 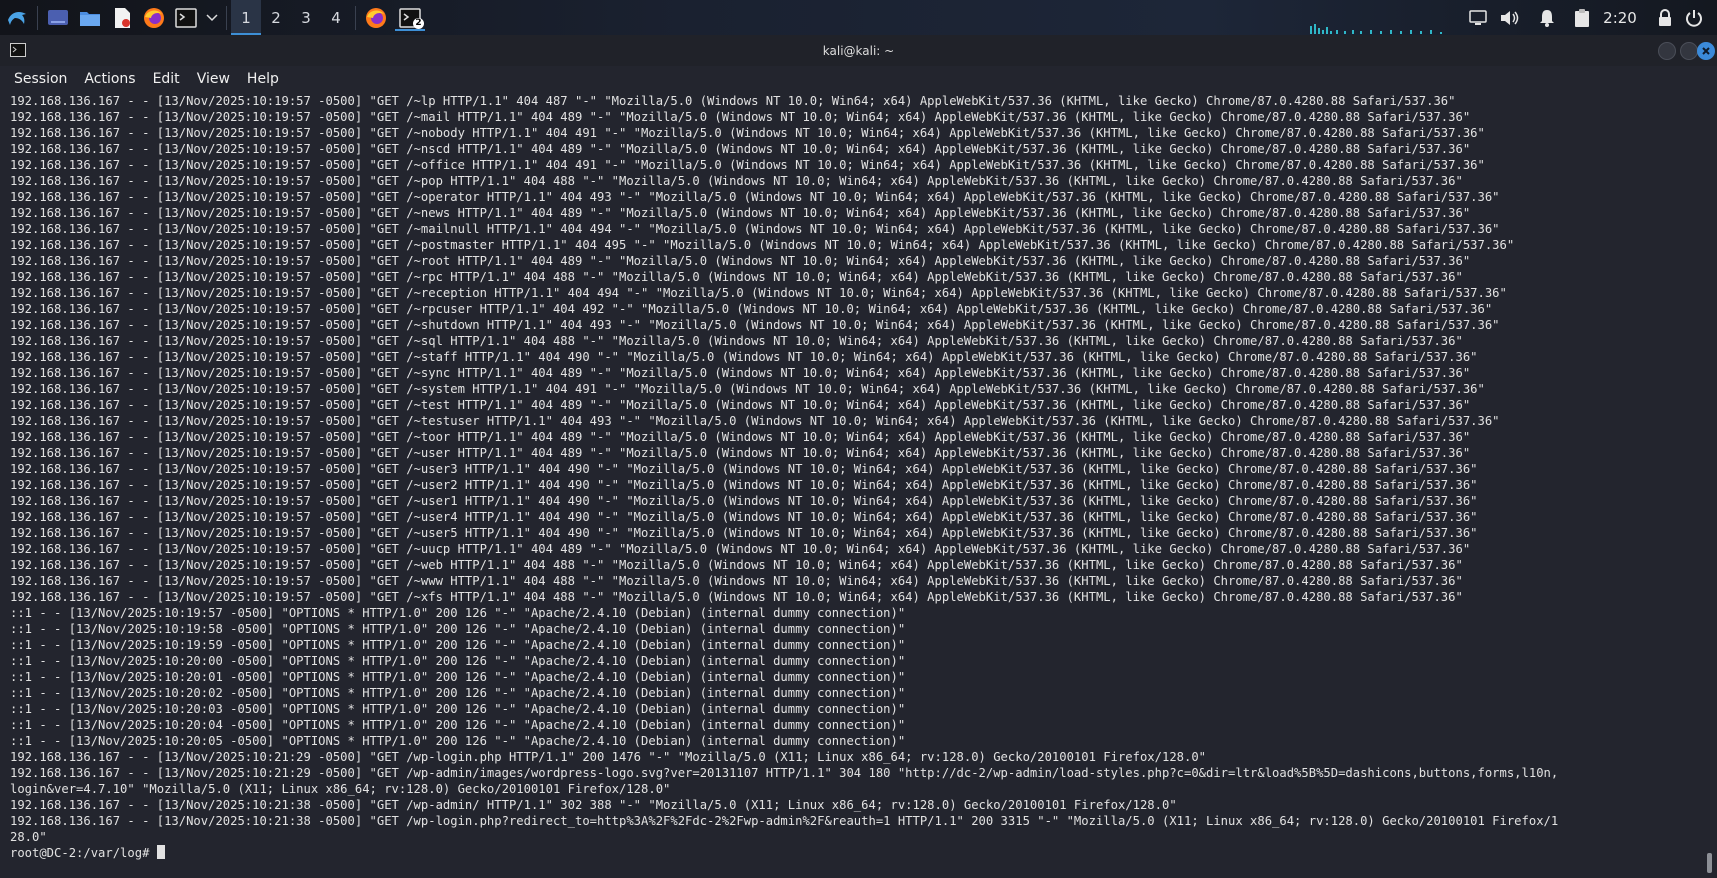 I want to click on show-desktop-icon, so click(x=58, y=18).